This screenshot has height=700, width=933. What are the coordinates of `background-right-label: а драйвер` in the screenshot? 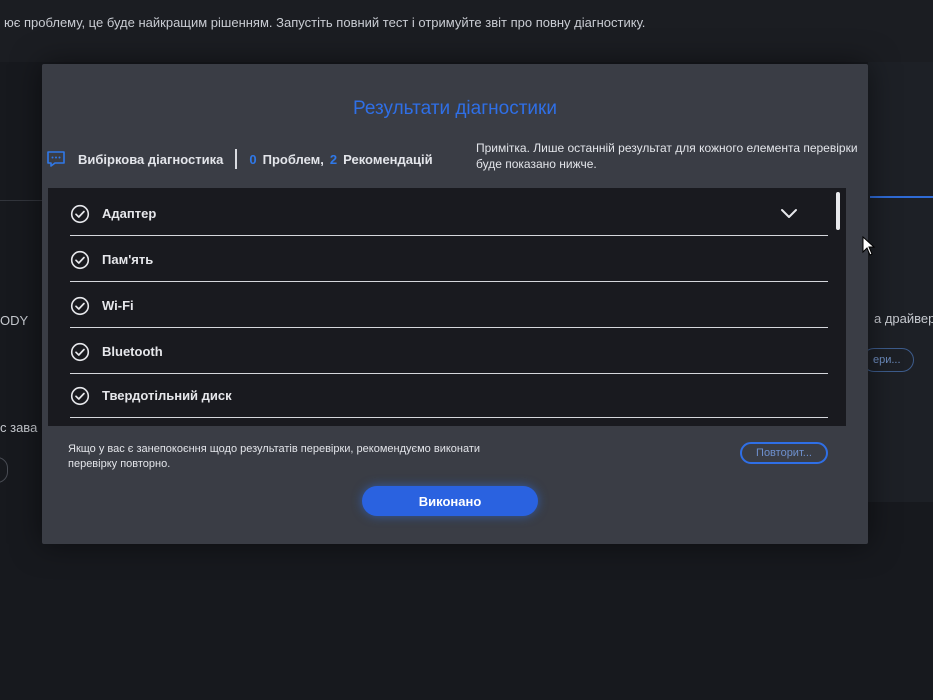 It's located at (903, 318).